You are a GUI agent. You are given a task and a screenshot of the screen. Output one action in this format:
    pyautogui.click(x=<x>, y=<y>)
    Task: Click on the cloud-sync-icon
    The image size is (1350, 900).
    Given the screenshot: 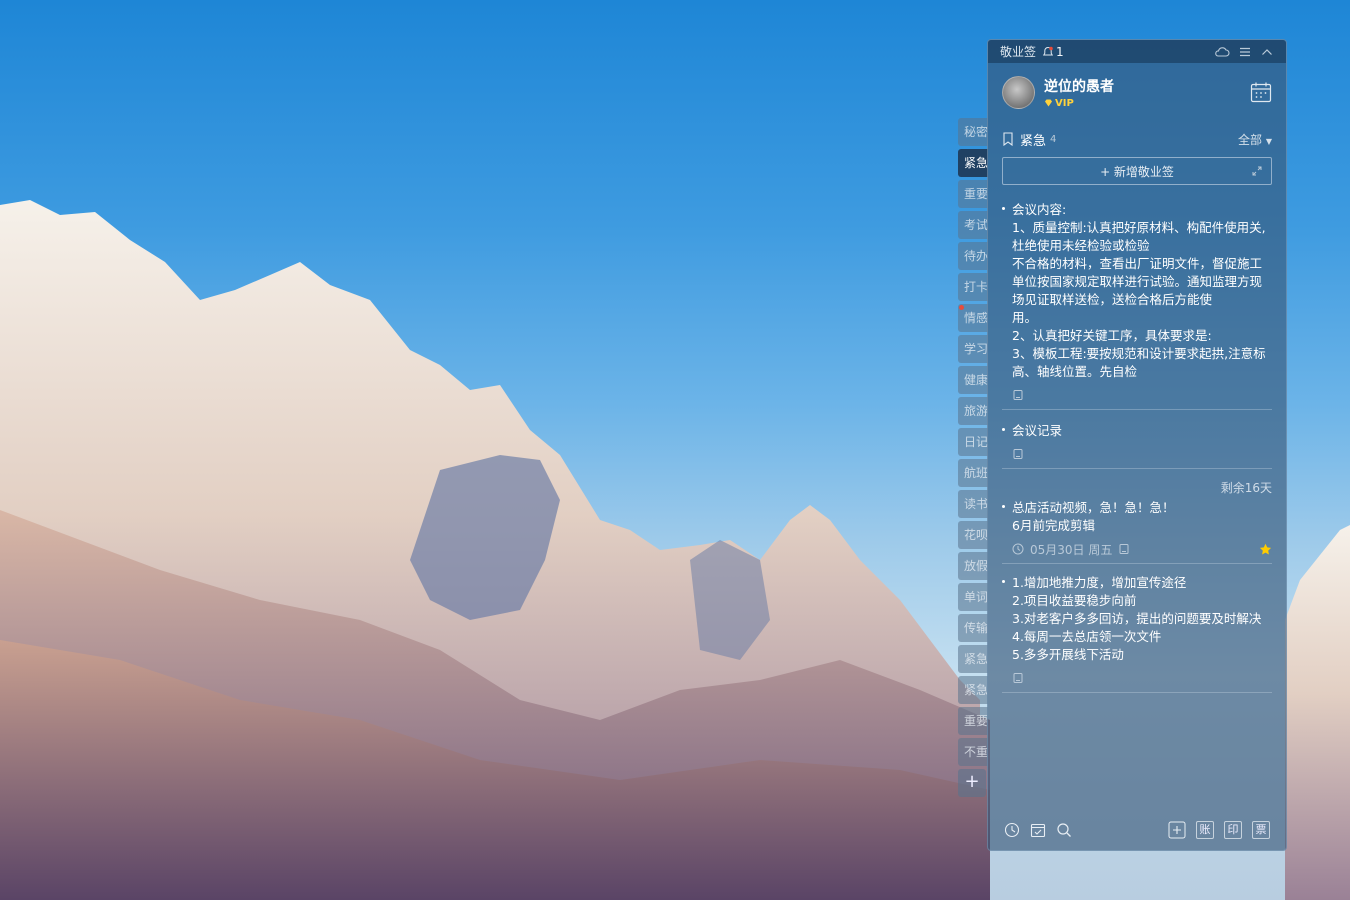 What is the action you would take?
    pyautogui.click(x=1222, y=52)
    